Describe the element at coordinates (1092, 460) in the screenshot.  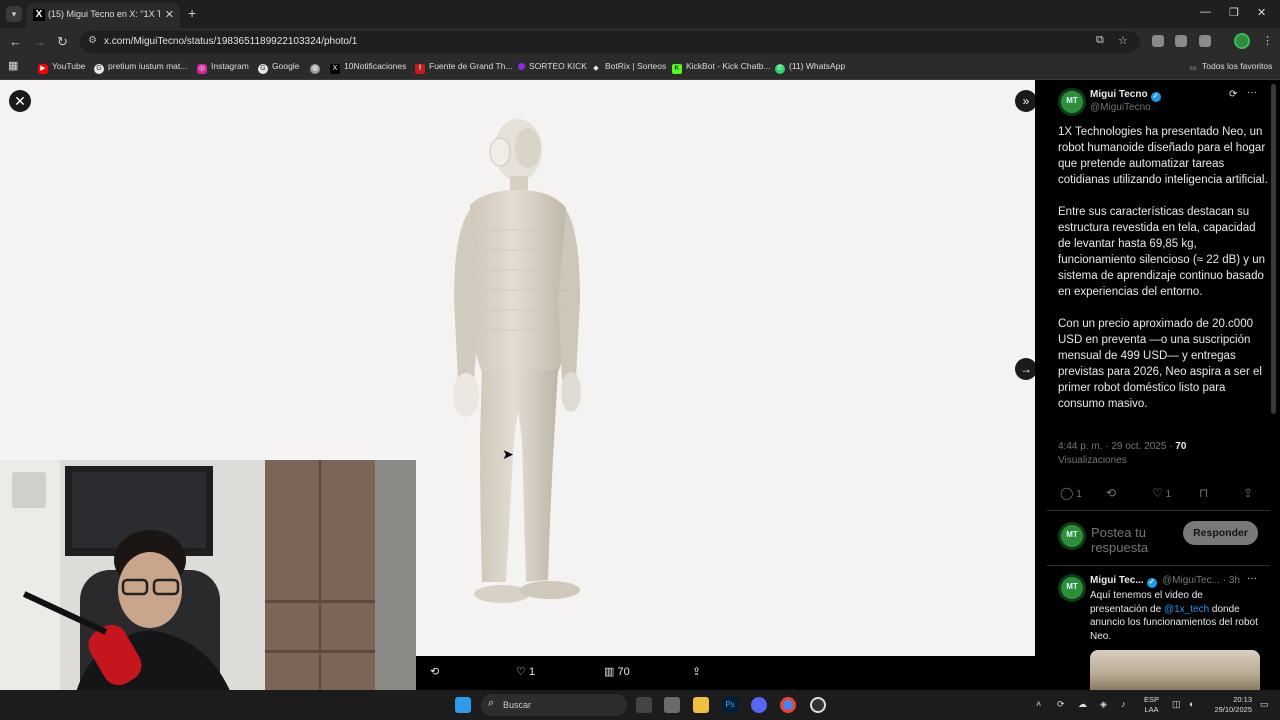
I see `views-label: Visualizaciones` at that location.